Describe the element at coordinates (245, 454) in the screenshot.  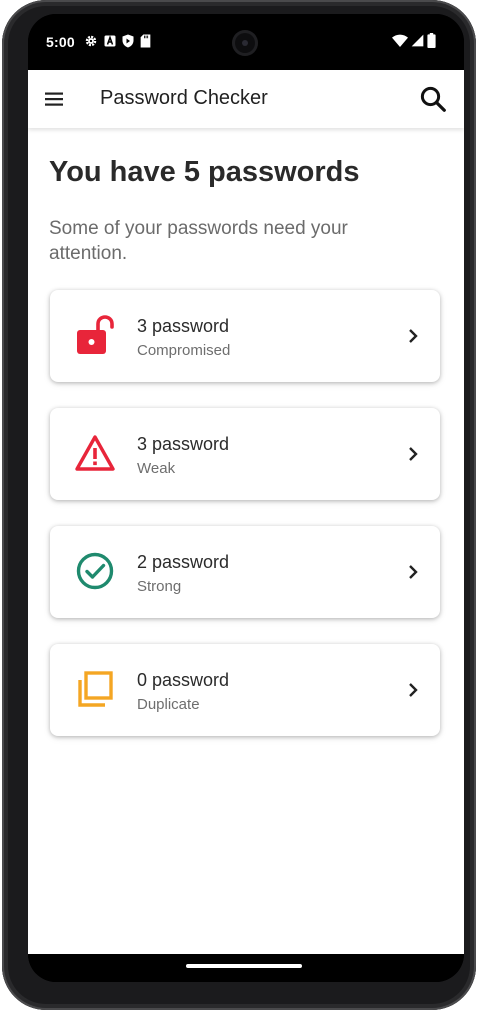
I see `weak-card: 3 password Weak` at that location.